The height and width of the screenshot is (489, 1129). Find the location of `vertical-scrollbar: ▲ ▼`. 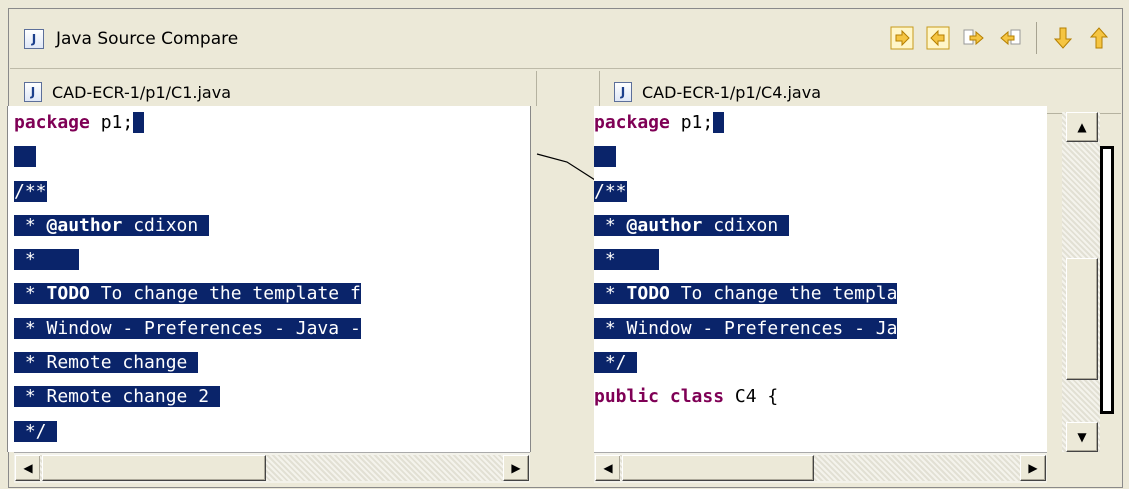

vertical-scrollbar: ▲ ▼ is located at coordinates (1081, 282).